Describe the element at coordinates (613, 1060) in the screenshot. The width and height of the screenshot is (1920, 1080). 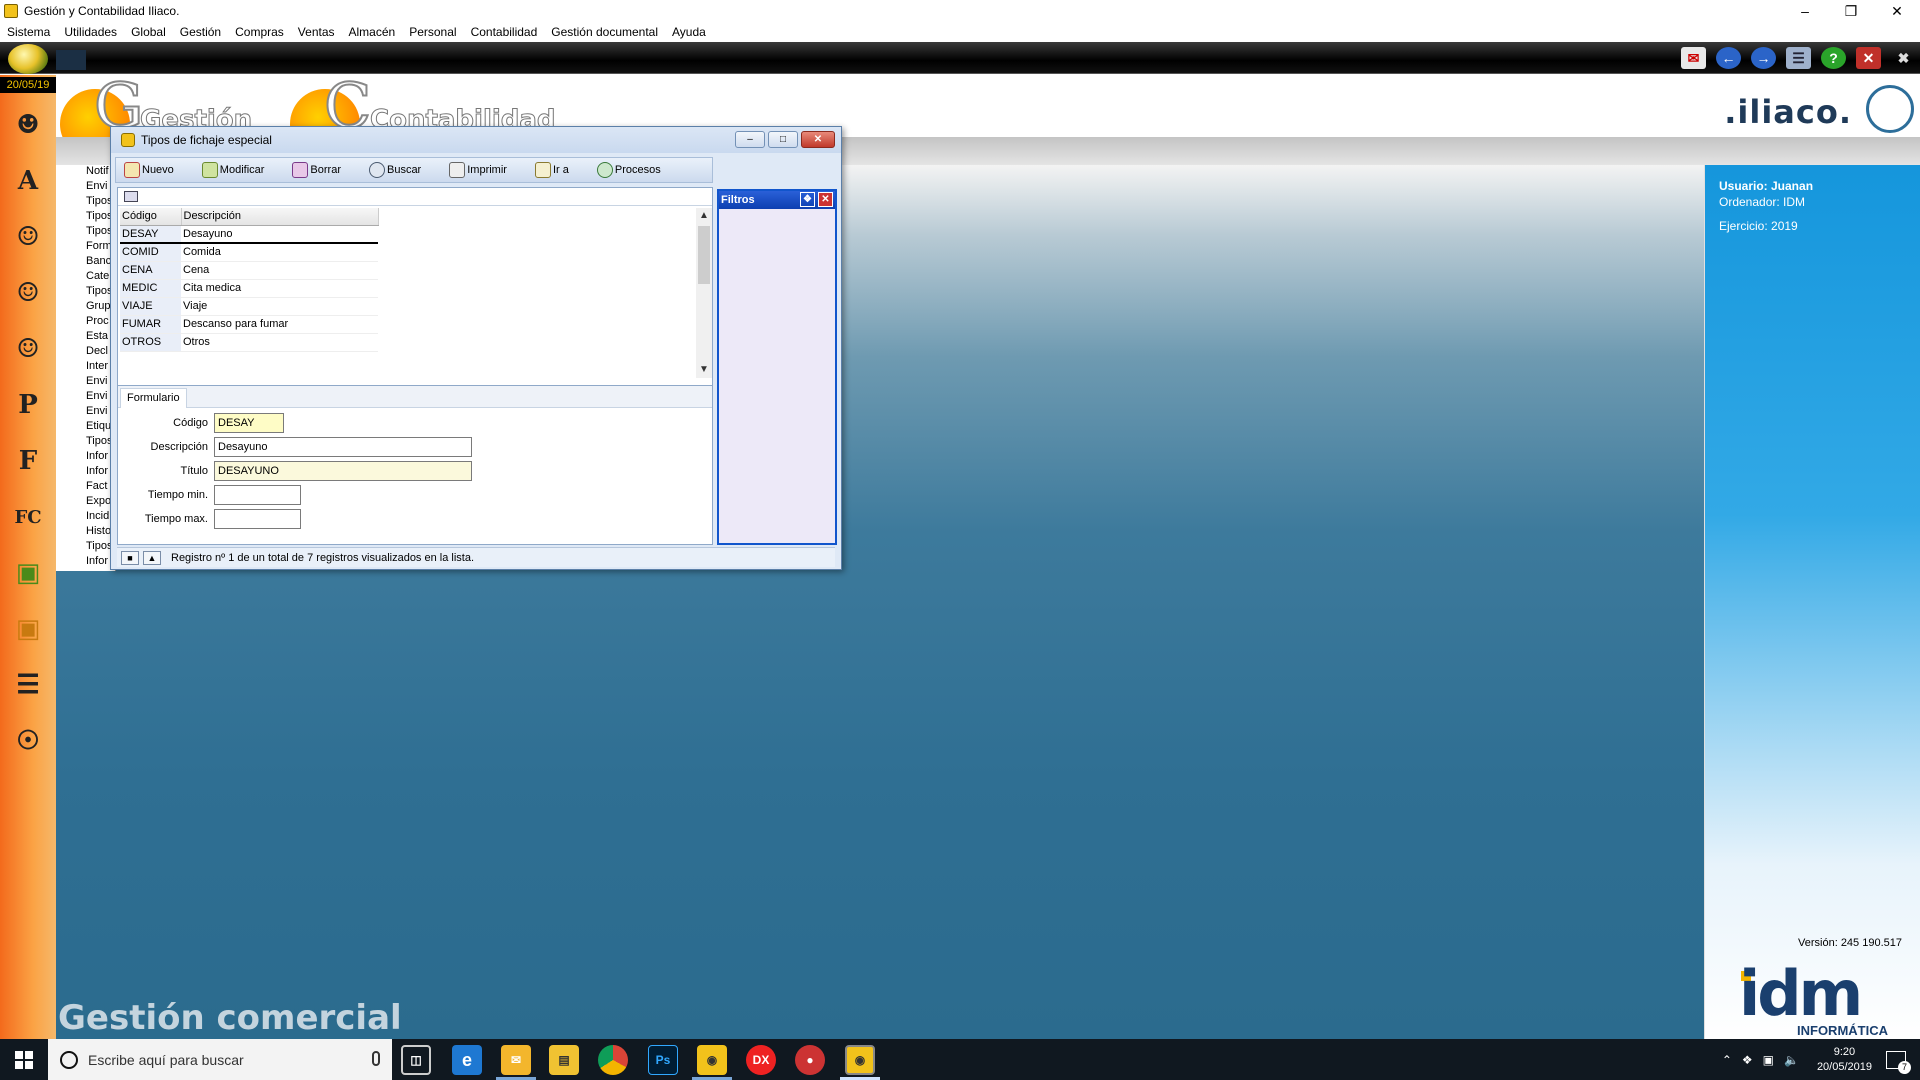
I see `chrome-icon` at that location.